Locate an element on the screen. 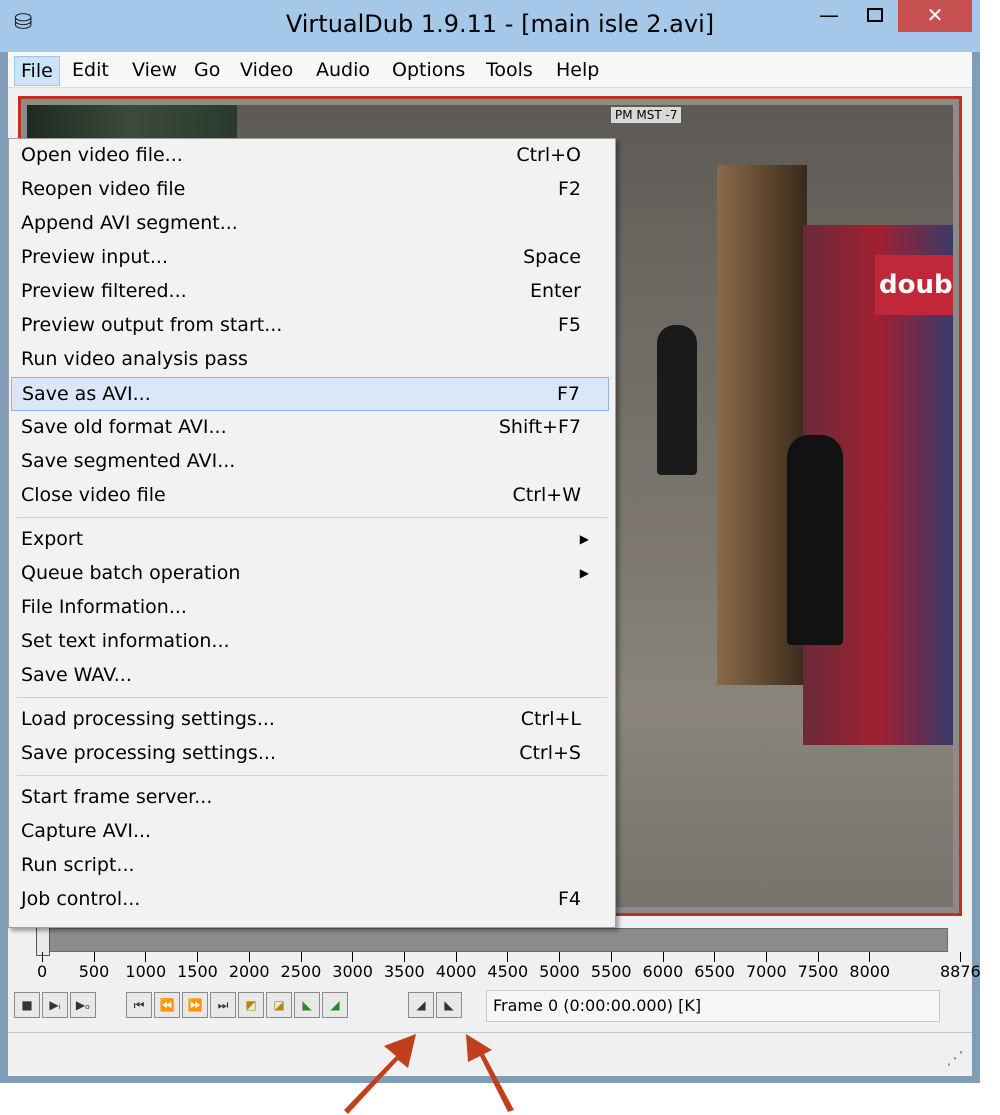 The width and height of the screenshot is (1000, 1115). menu-item-shortcut: F5 is located at coordinates (569, 325).